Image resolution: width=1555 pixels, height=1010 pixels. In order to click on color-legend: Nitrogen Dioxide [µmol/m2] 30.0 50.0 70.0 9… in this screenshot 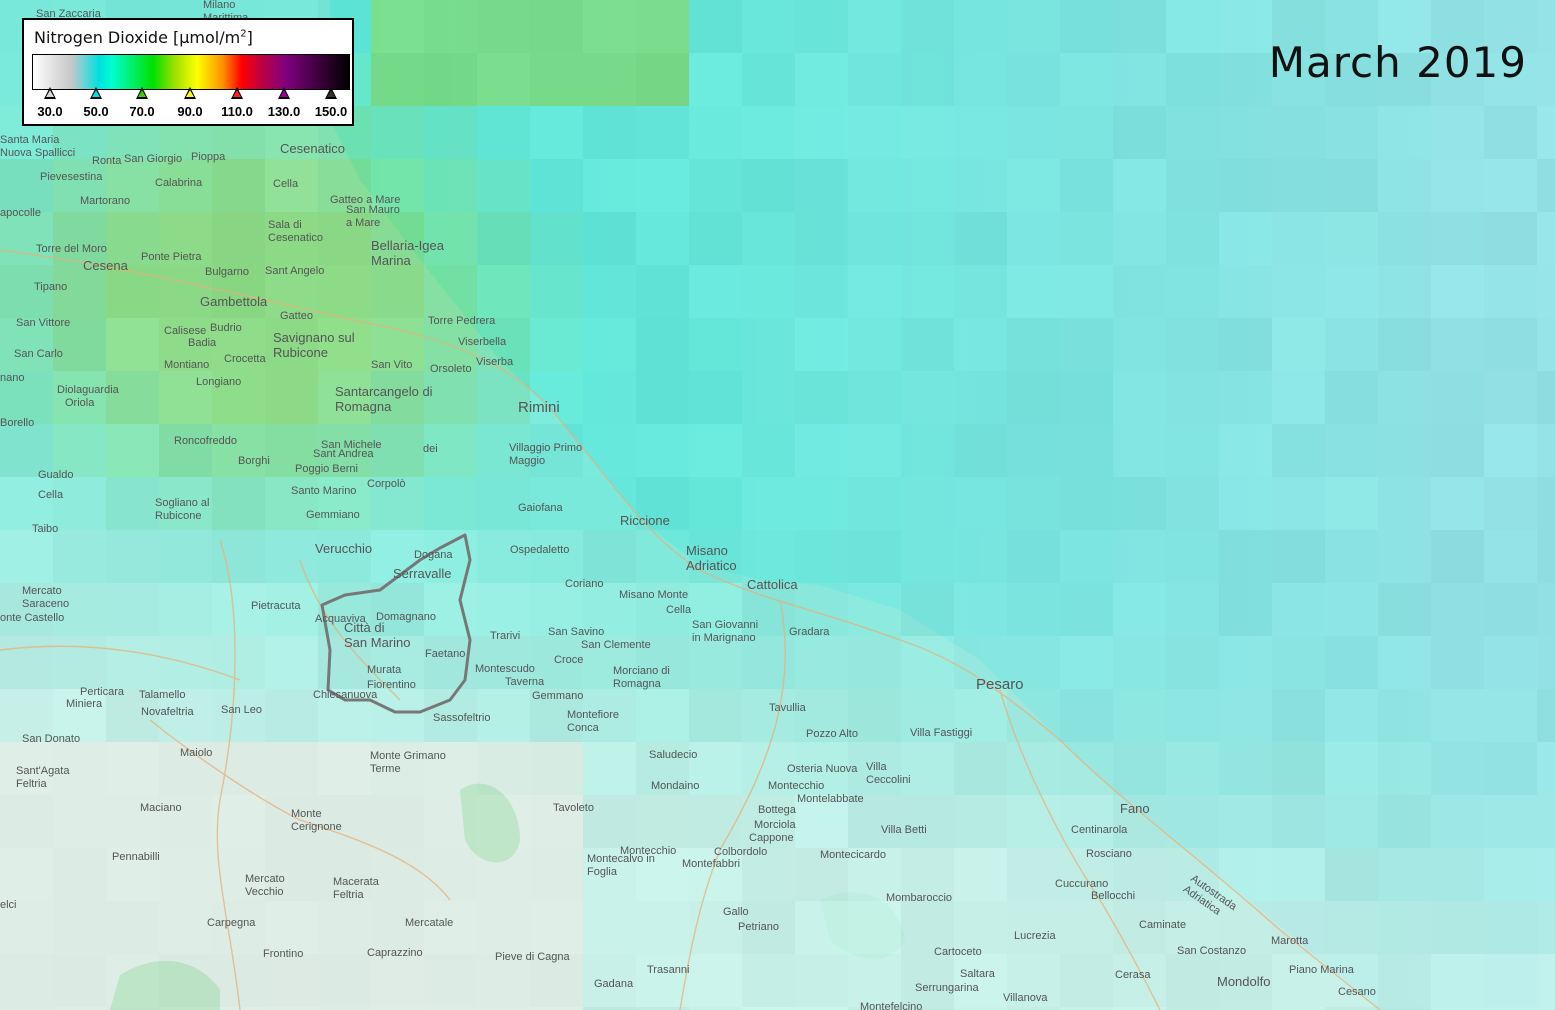, I will do `click(188, 72)`.